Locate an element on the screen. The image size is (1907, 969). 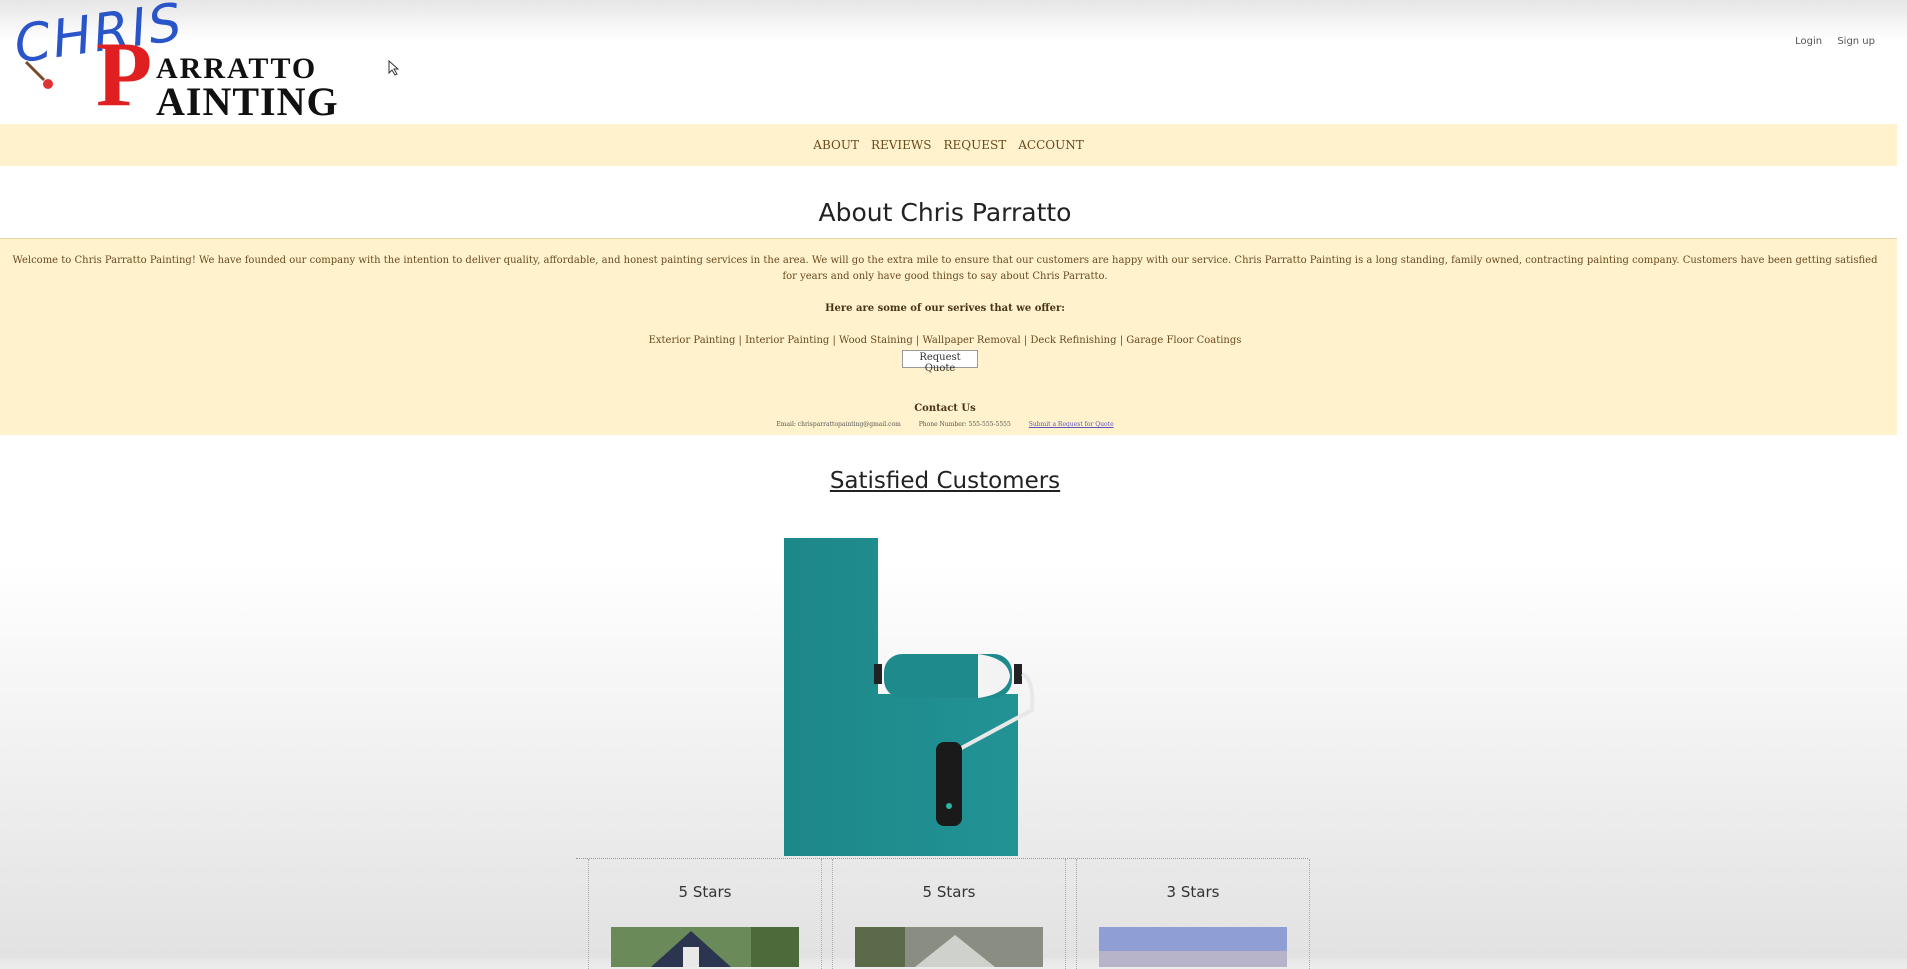
nav-request: REQUEST is located at coordinates (974, 145).